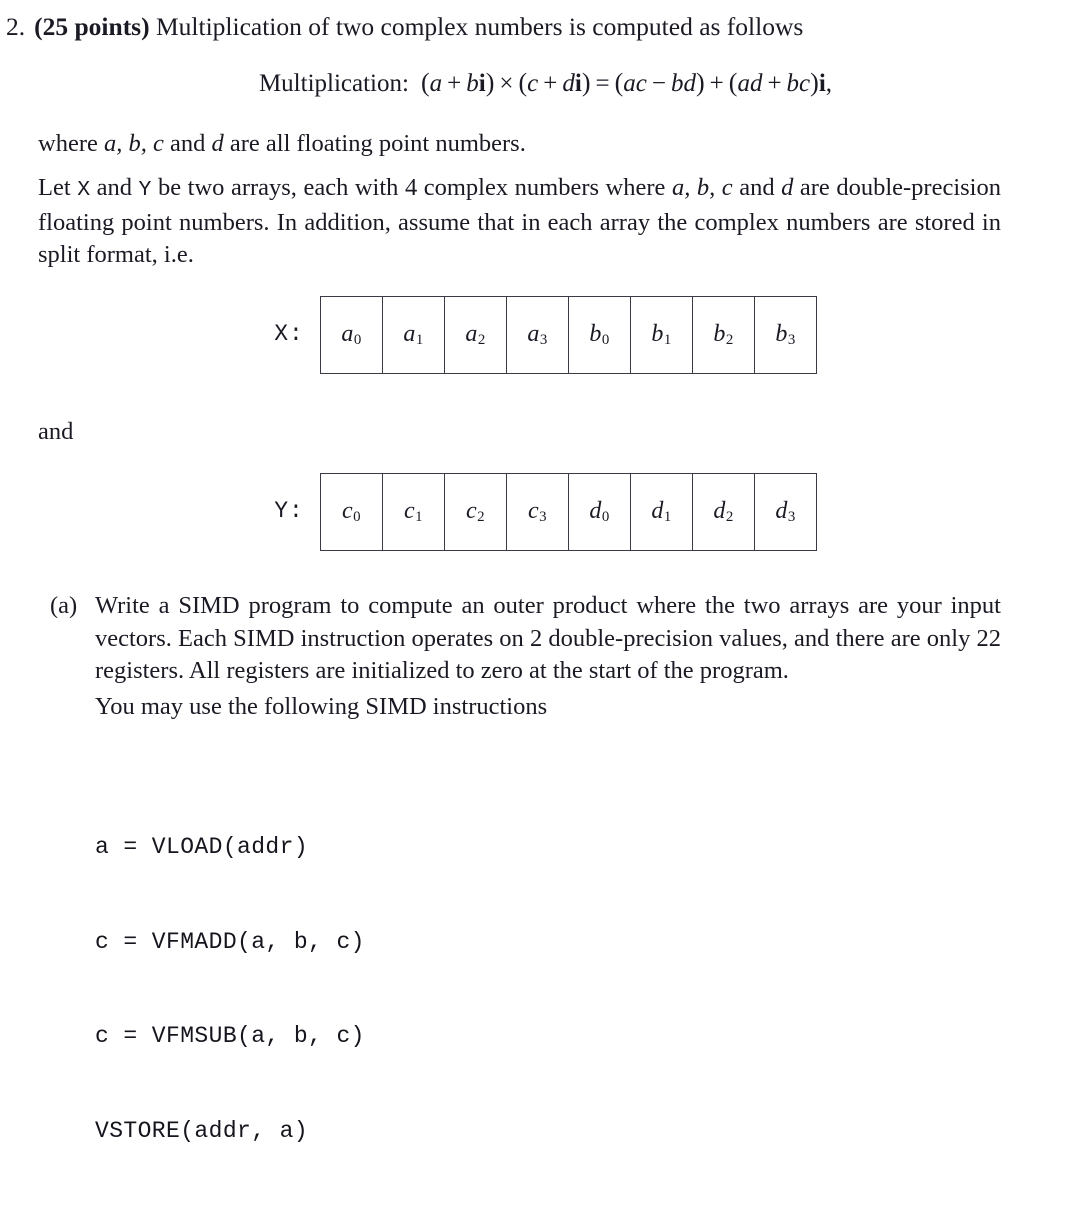  I want to click on eq-paren-close-2: ), so click(586, 82).